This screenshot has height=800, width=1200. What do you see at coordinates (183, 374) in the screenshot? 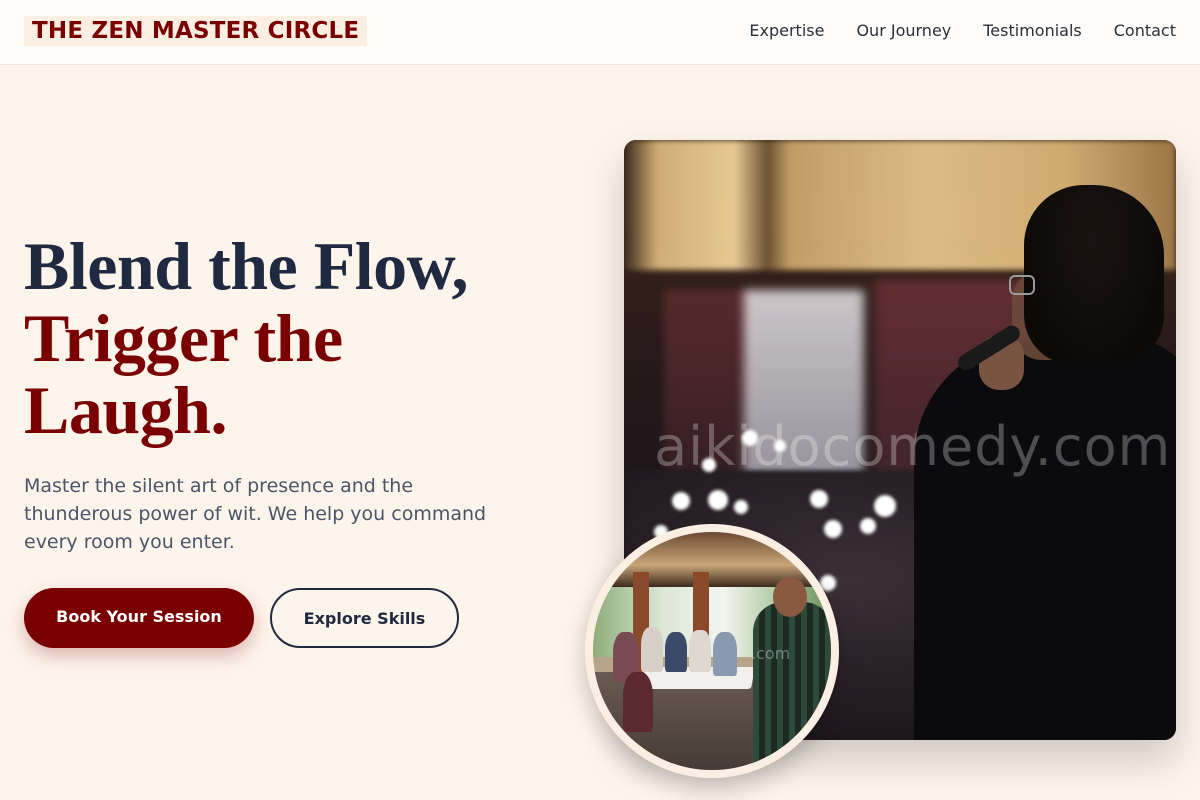
I see `headline-line-2: Trigger the Laugh.` at bounding box center [183, 374].